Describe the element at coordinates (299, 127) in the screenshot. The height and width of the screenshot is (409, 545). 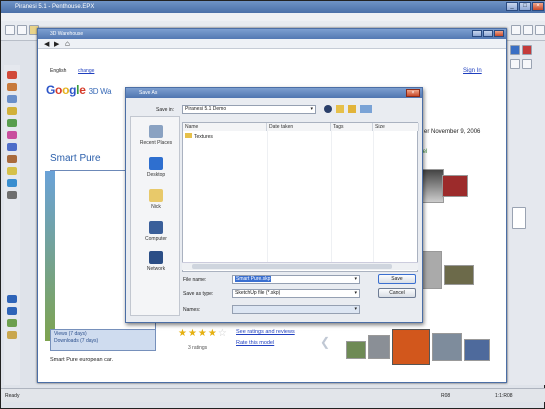
I see `column-header-date: Date taken` at that location.